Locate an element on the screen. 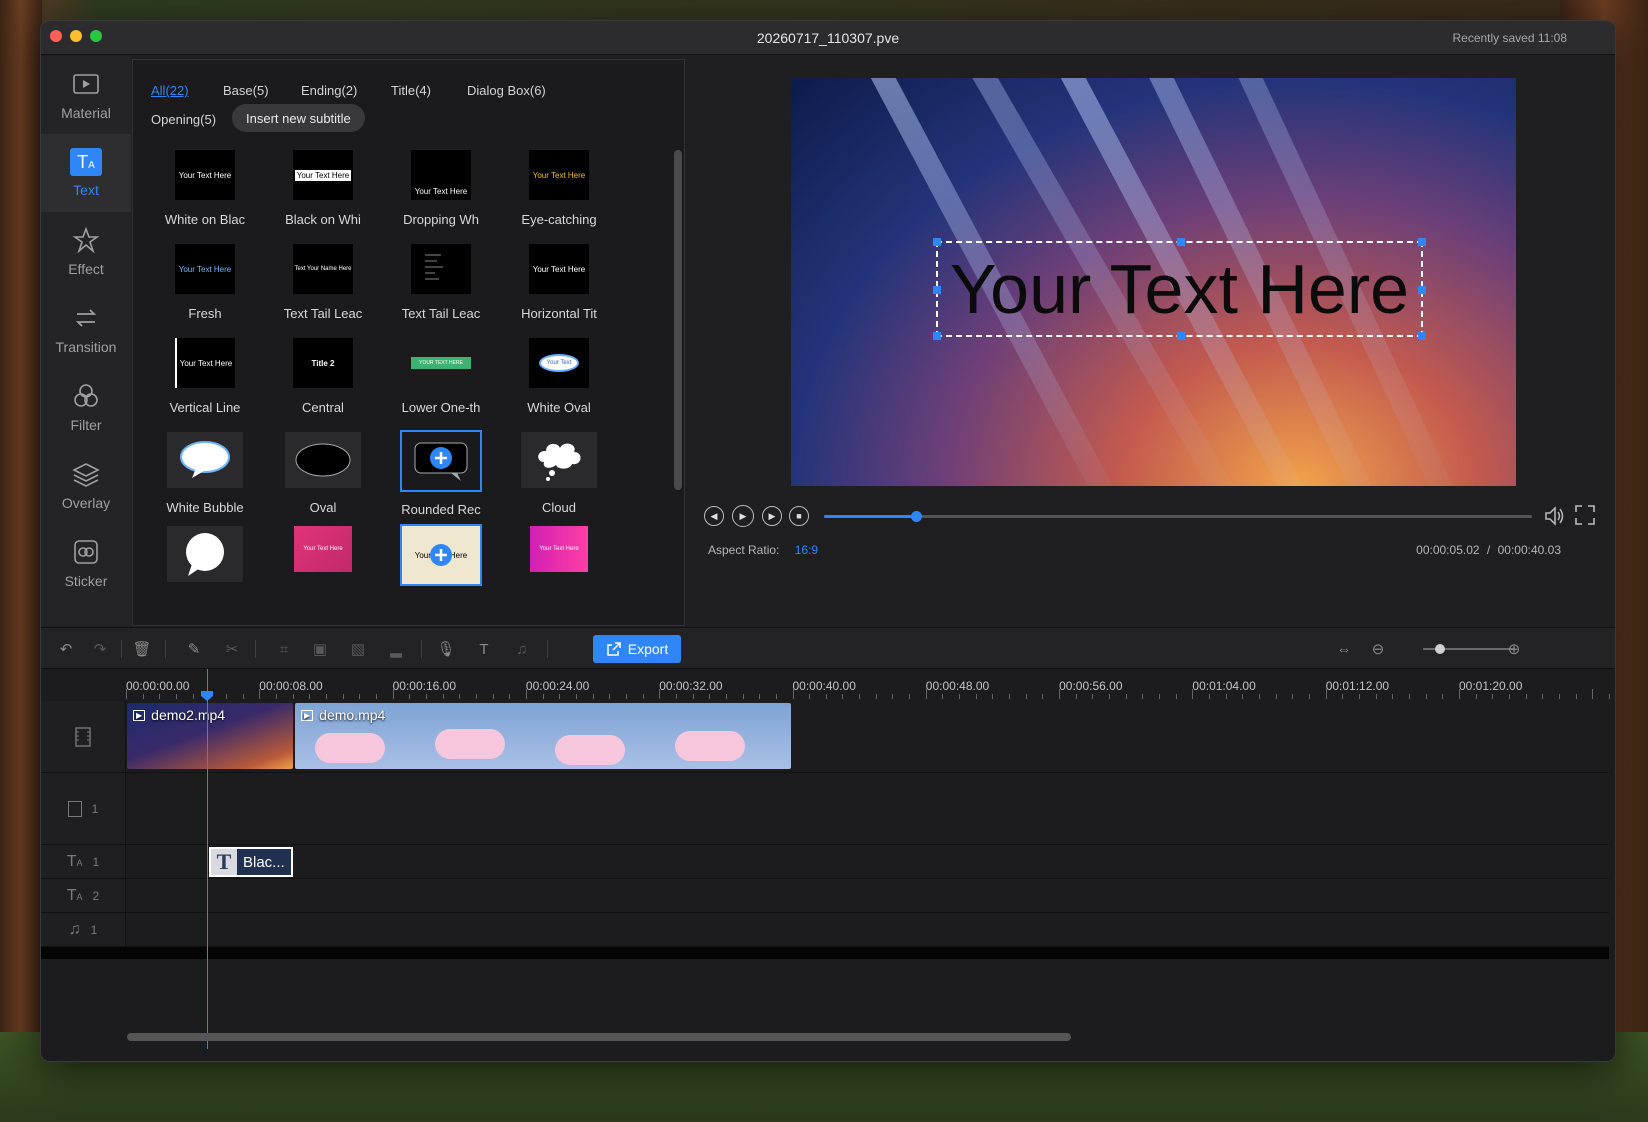  playhead is located at coordinates (207, 859).